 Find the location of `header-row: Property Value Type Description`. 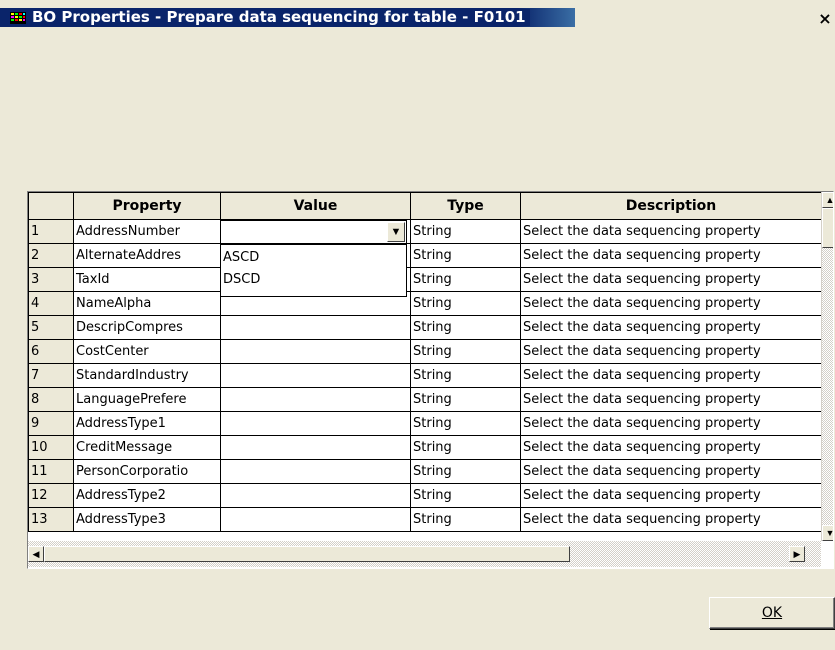

header-row: Property Value Type Description is located at coordinates (425, 206).